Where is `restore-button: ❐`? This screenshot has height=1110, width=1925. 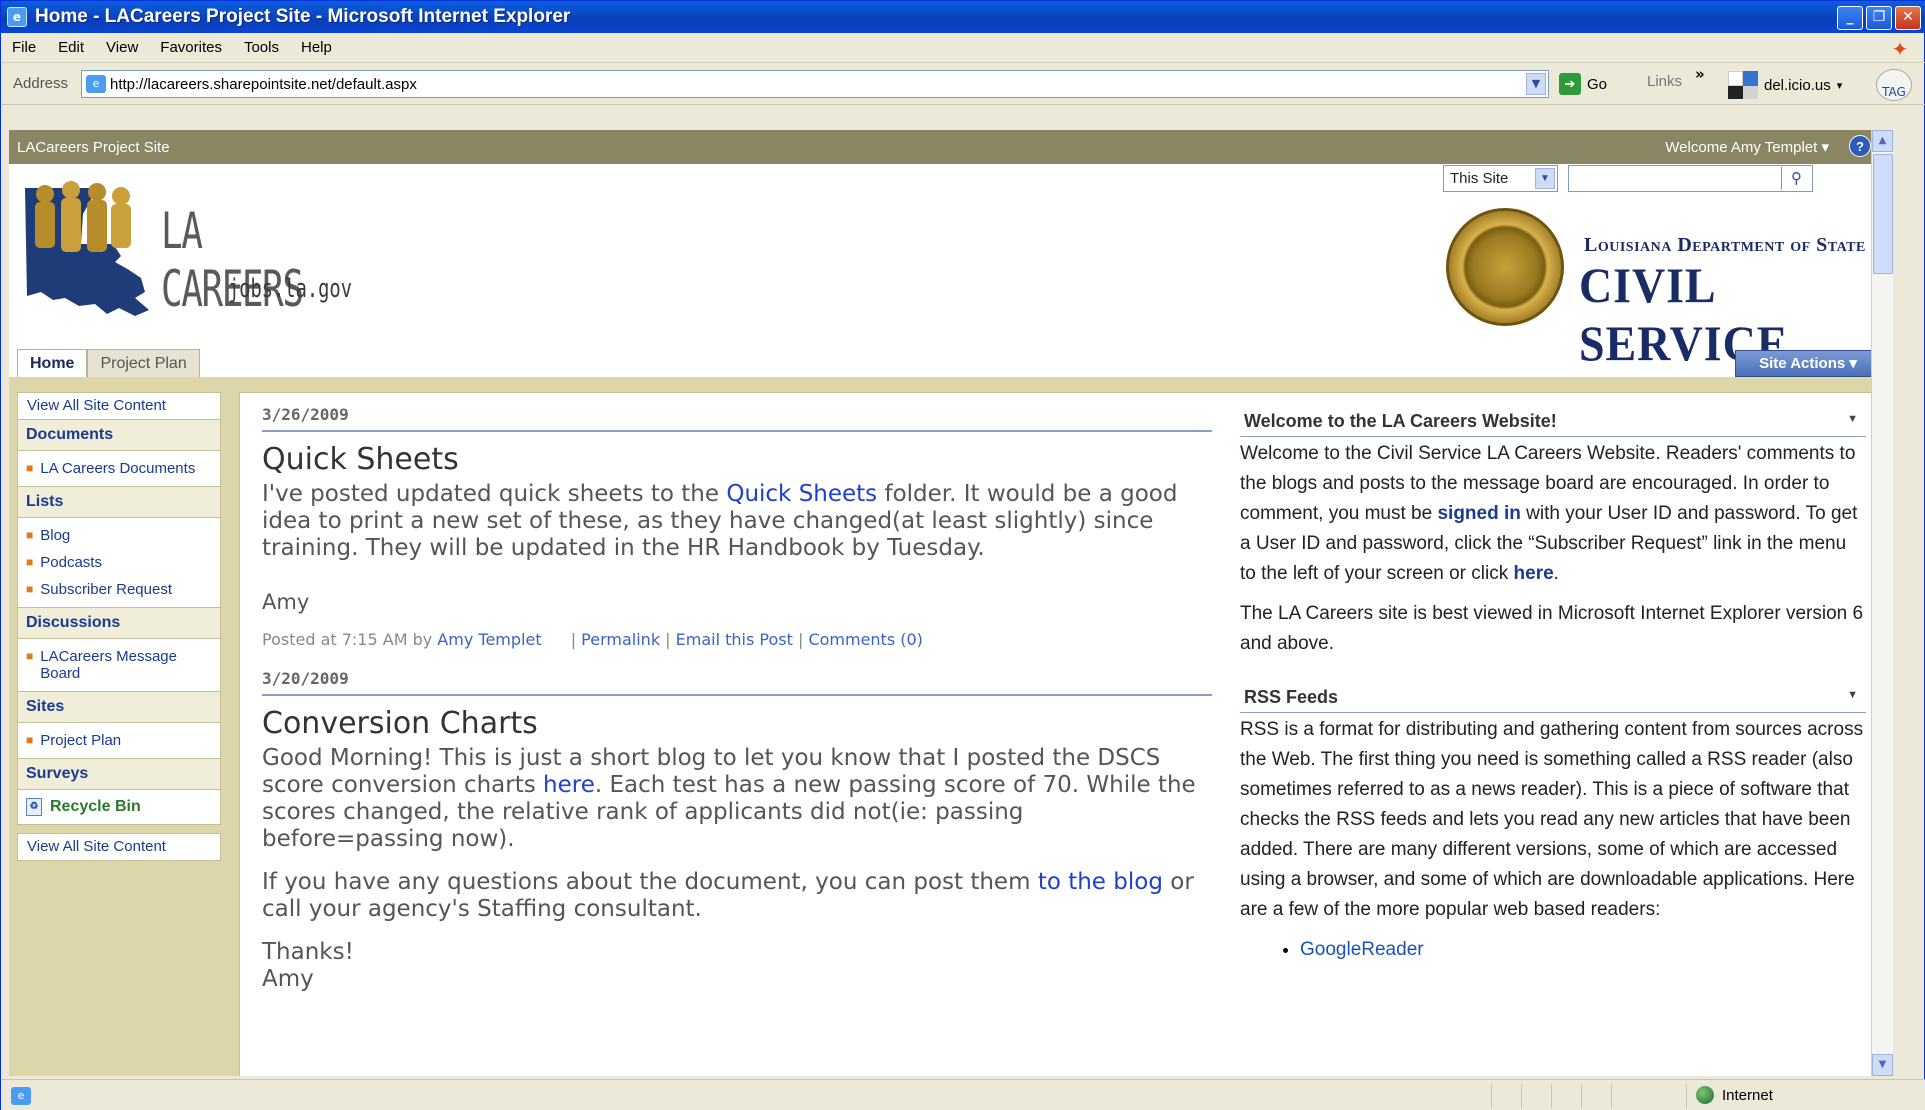
restore-button: ❐ is located at coordinates (1879, 18).